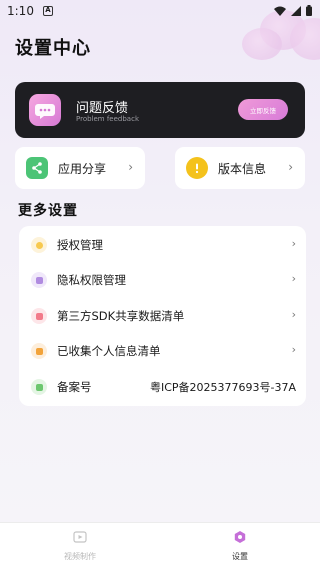 This screenshot has width=320, height=568. Describe the element at coordinates (162, 280) in the screenshot. I see `list-item-privacy: 隐私权限管理 ›` at that location.